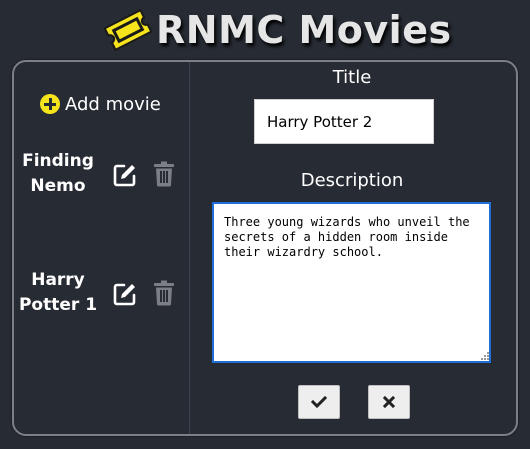  Describe the element at coordinates (304, 30) in the screenshot. I see `app-title: RNMC Movies` at that location.